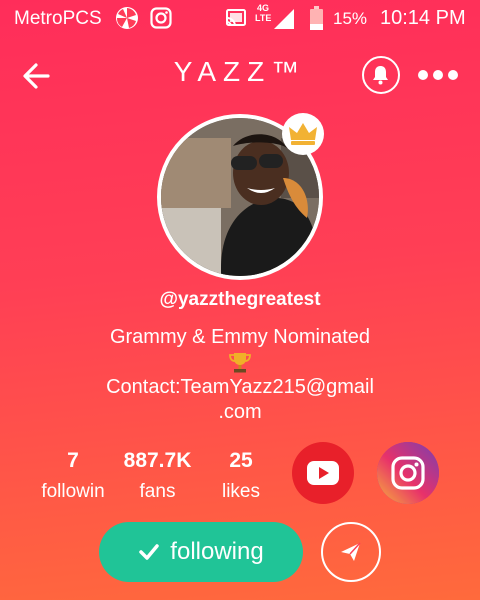 Image resolution: width=480 pixels, height=600 pixels. Describe the element at coordinates (263, 18) in the screenshot. I see `network-type-lte: LTE` at that location.